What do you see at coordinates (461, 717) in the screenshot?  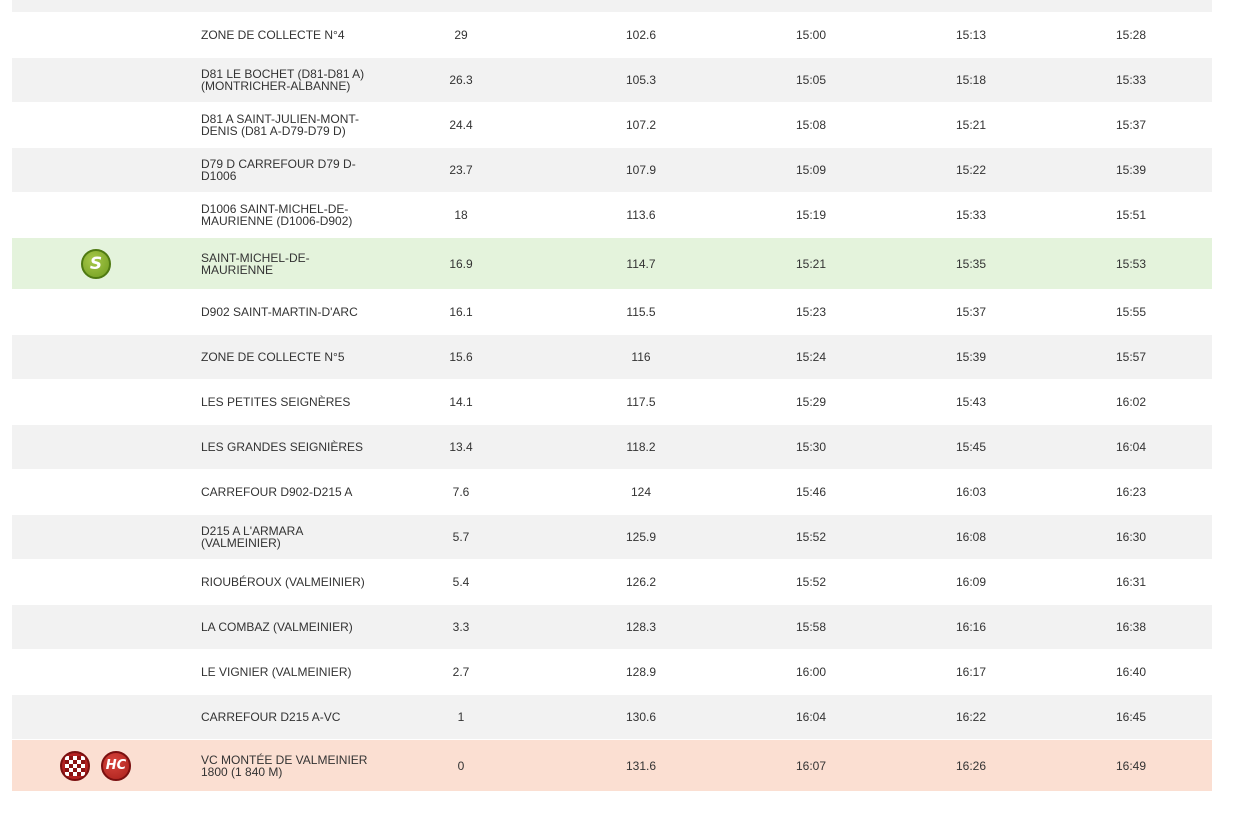 I see `km-to-go: 1` at bounding box center [461, 717].